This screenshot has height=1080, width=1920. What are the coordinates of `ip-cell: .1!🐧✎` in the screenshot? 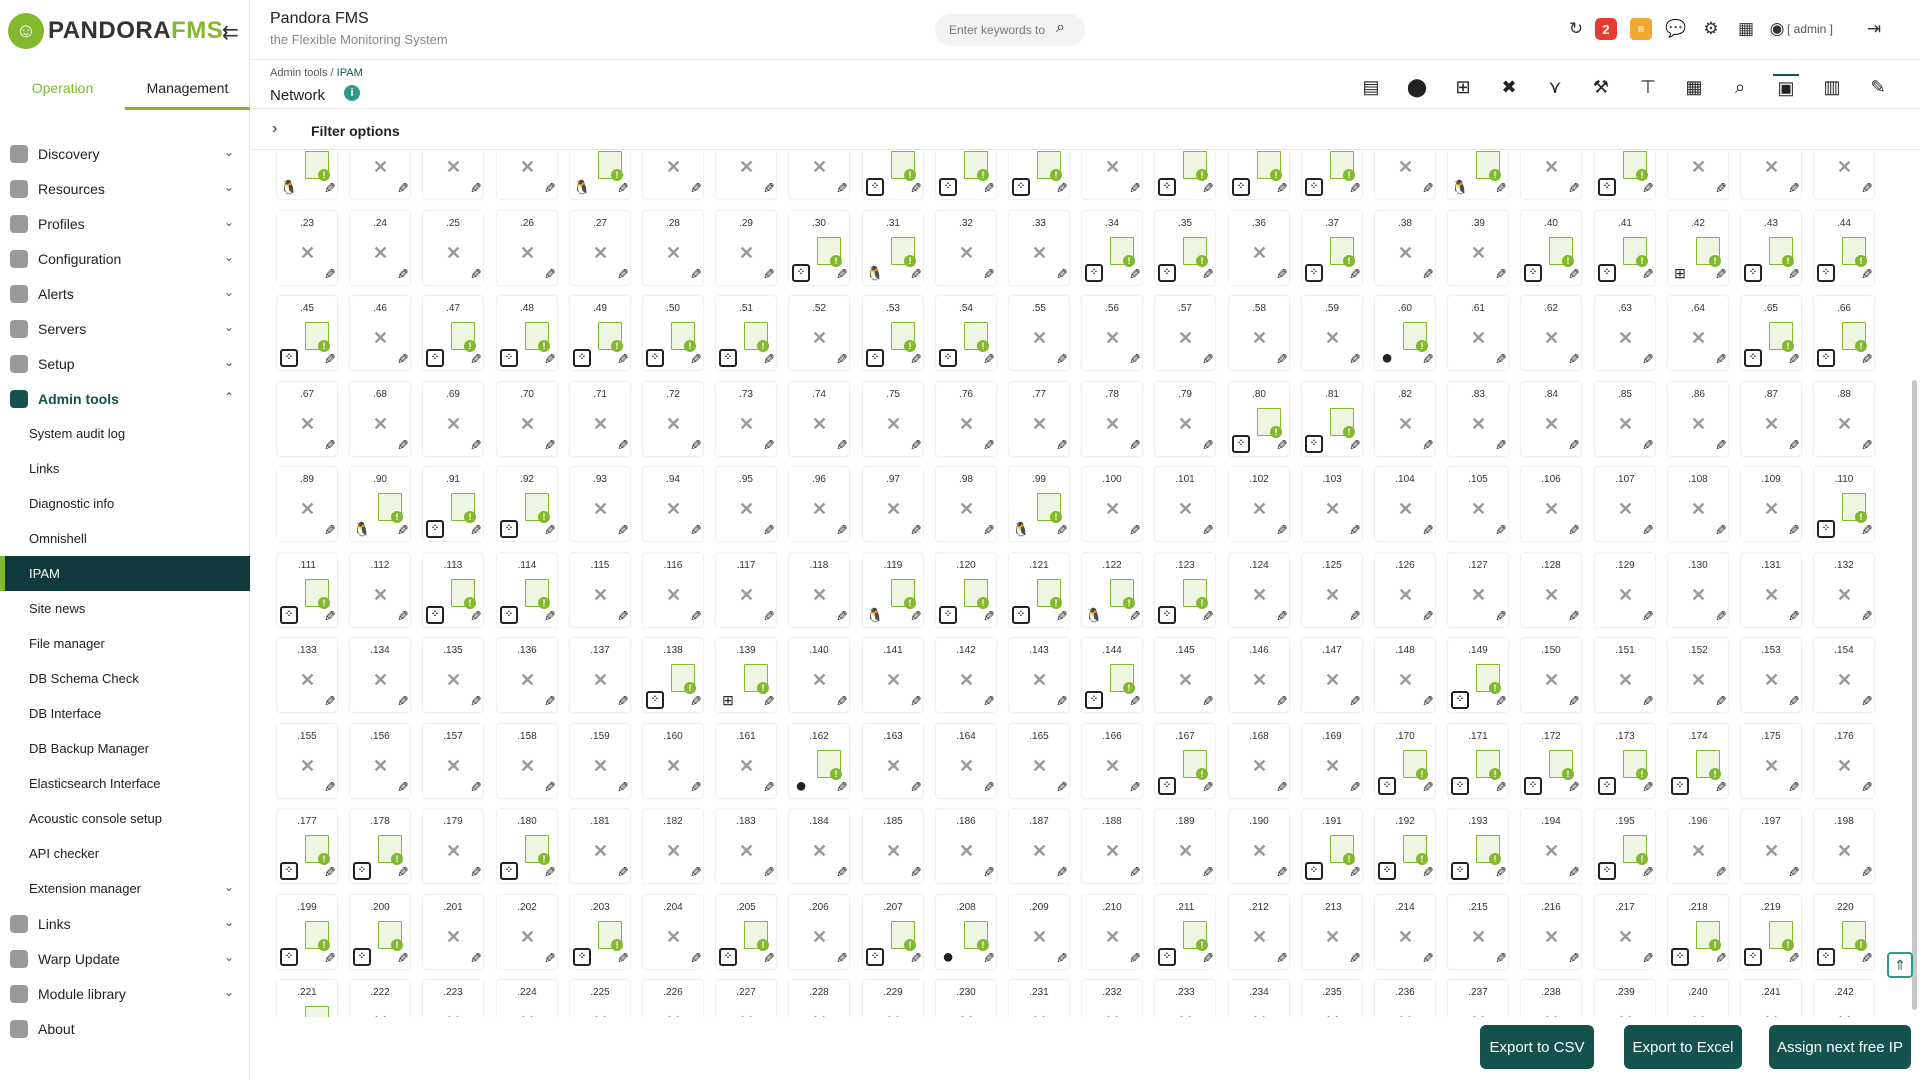 It's located at (307, 175).